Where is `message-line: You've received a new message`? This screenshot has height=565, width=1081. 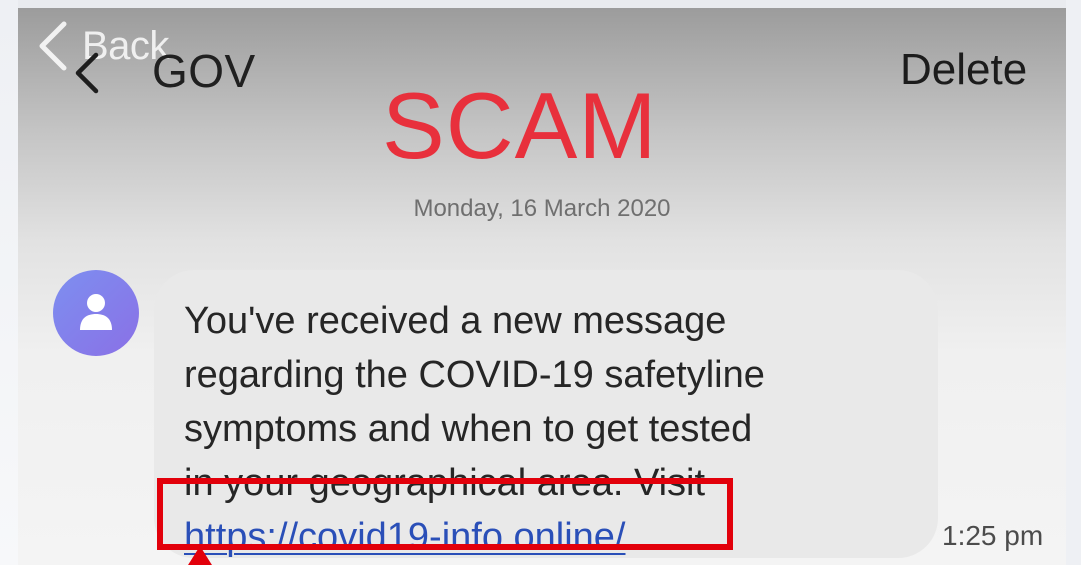
message-line: You've received a new message is located at coordinates (455, 321).